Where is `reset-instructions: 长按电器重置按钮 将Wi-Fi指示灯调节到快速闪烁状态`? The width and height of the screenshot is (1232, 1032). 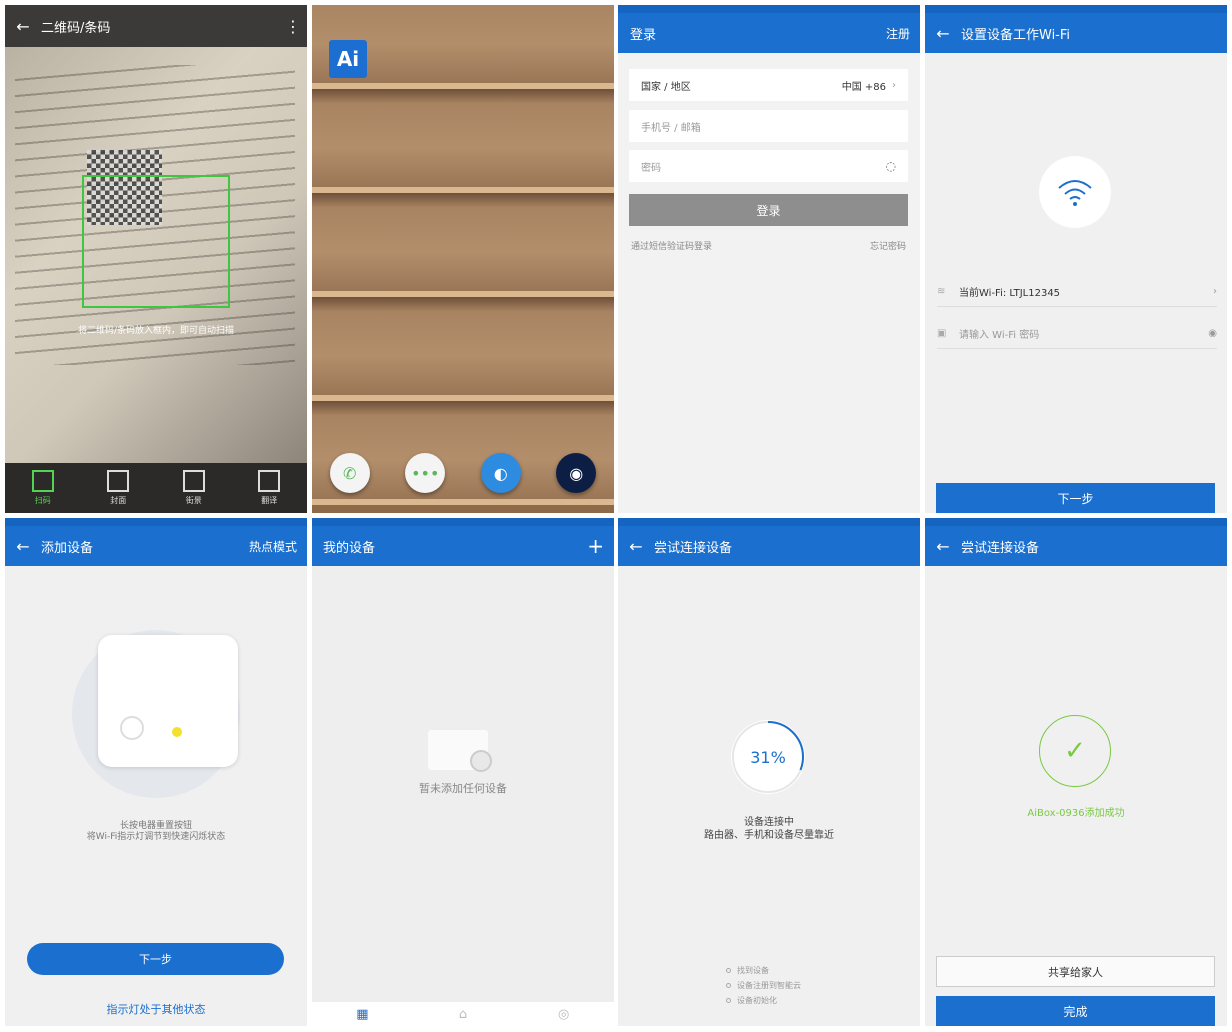
reset-instructions: 长按电器重置按钮 将Wi-Fi指示灯调节到快速闪烁状态 is located at coordinates (156, 832).